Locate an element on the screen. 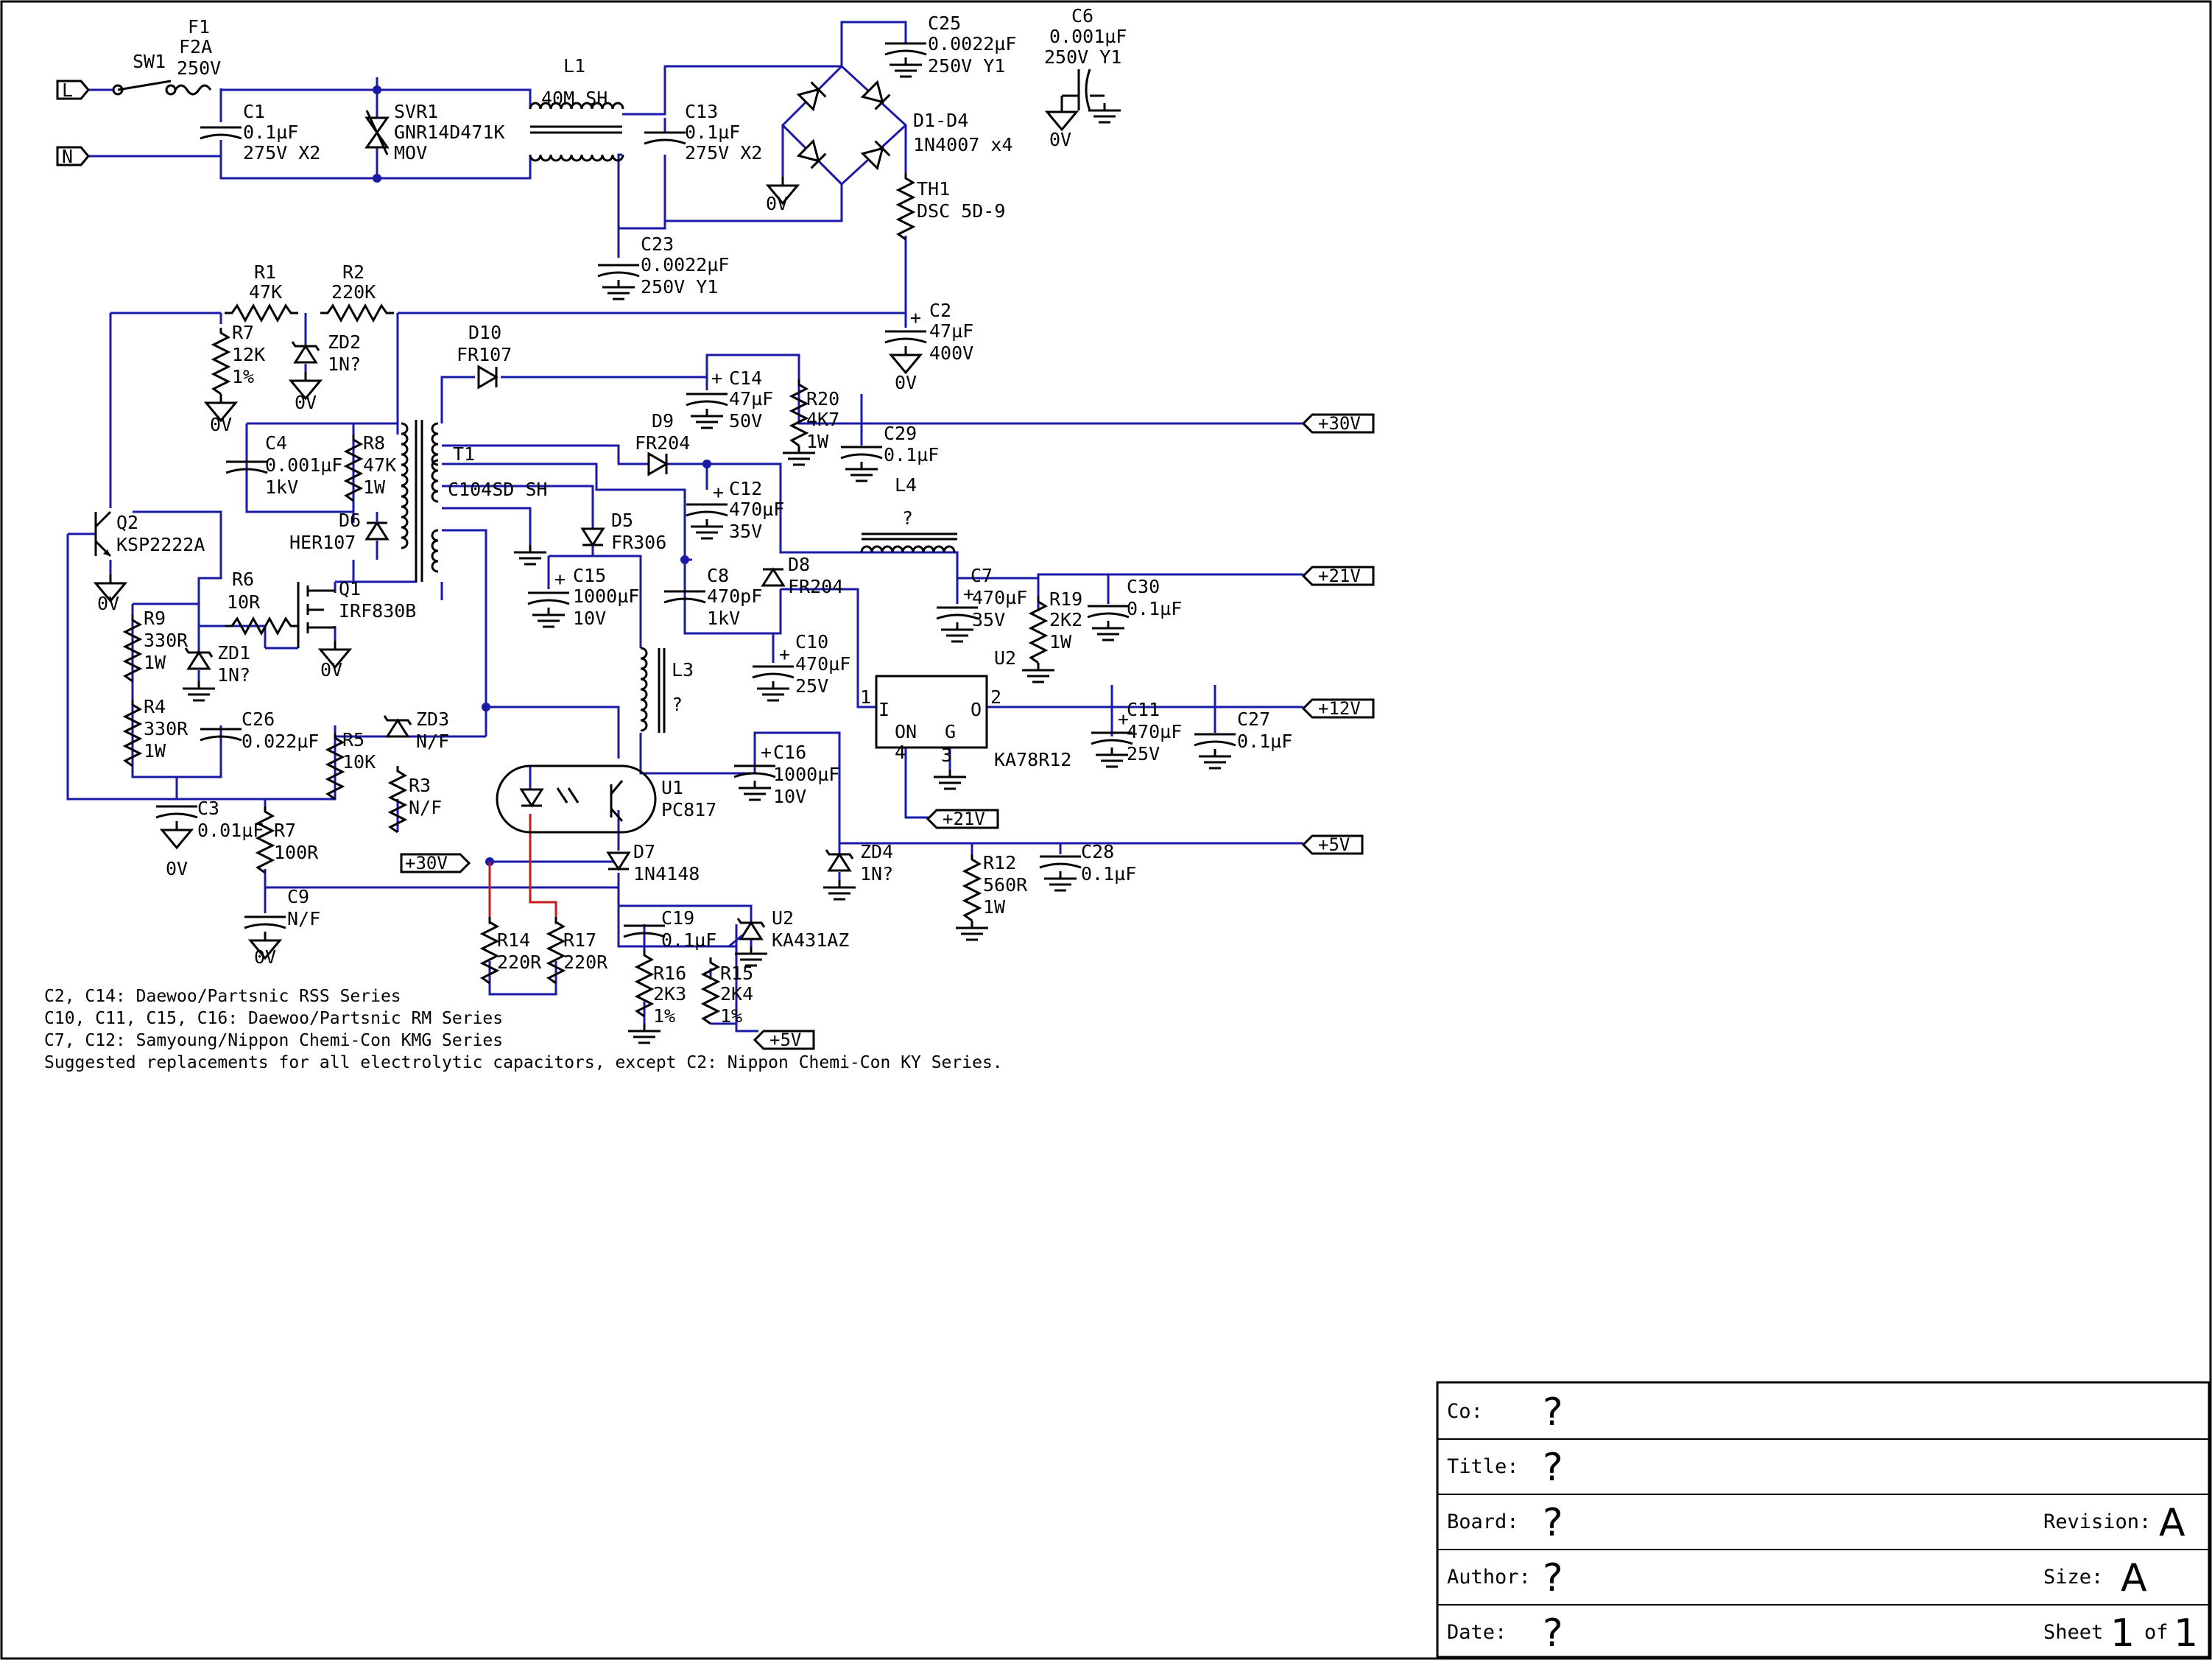 This screenshot has width=2212, height=1660. svg-text: 275V X2 is located at coordinates (724, 152).